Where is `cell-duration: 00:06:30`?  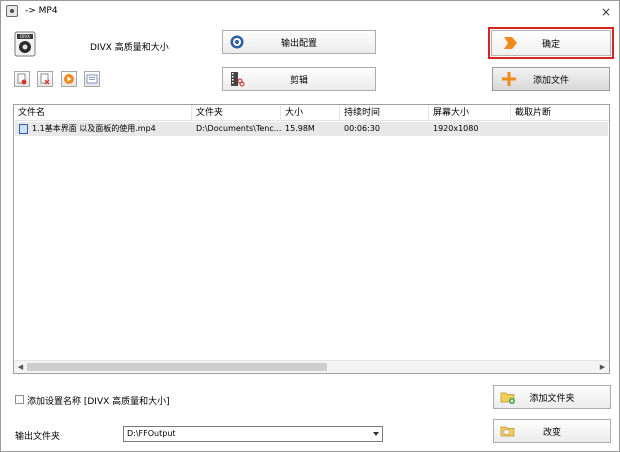 cell-duration: 00:06:30 is located at coordinates (362, 128).